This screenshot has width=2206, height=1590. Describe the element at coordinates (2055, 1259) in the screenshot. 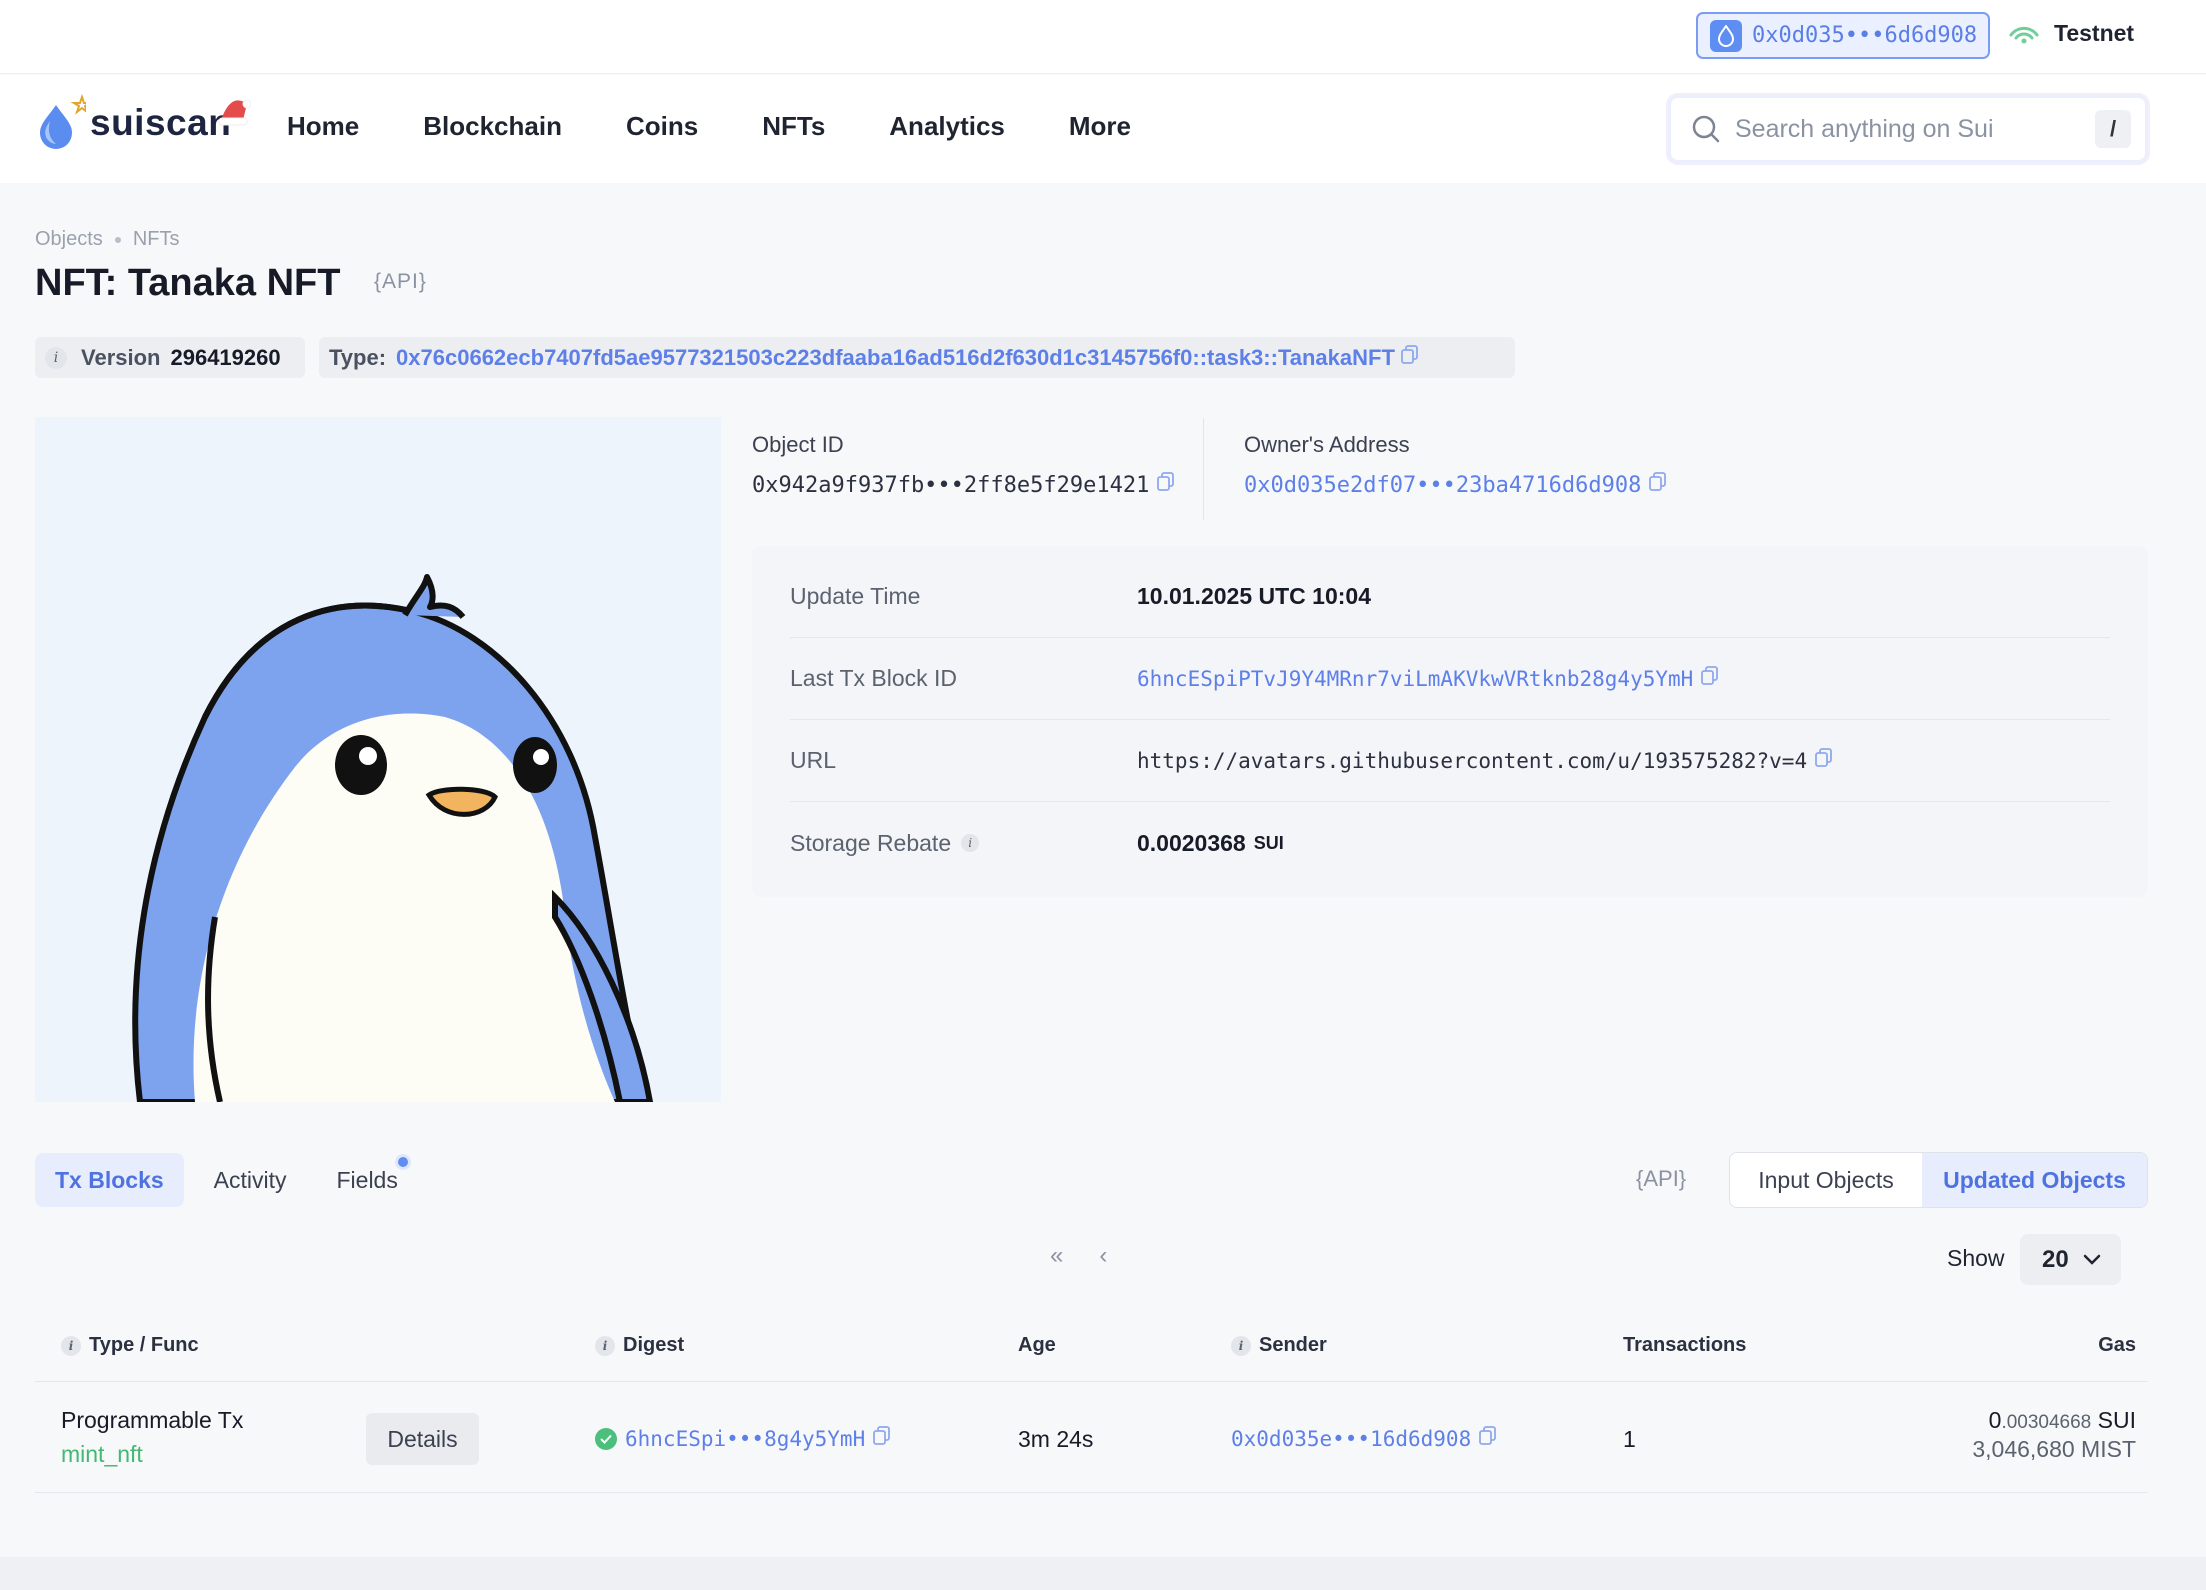

I see `page-size-value: 20` at that location.